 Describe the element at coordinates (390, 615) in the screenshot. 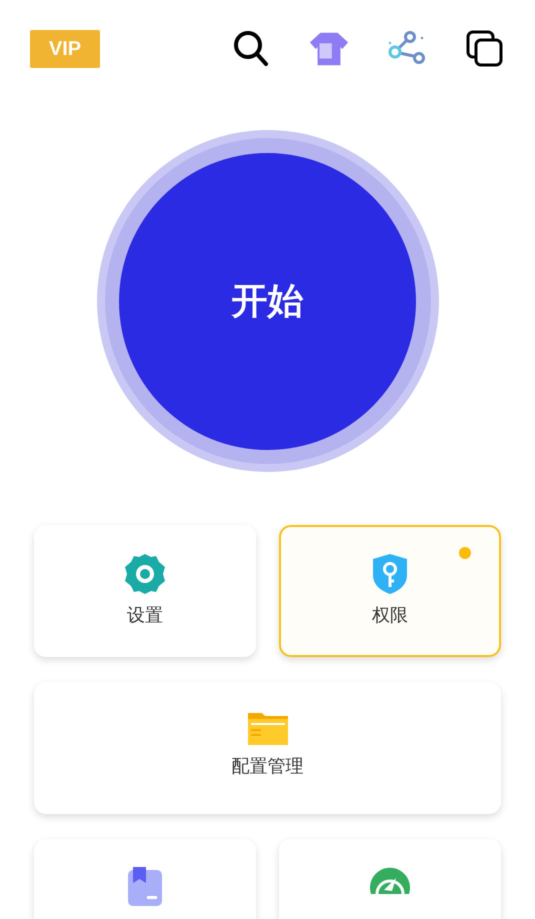

I see `tile-label: 权限` at that location.